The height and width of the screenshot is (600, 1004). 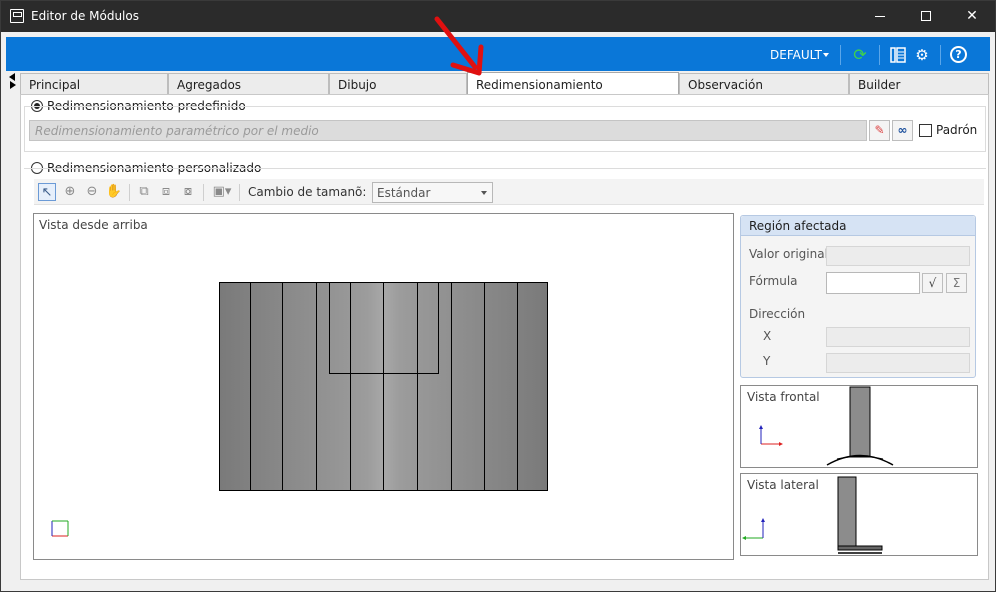 What do you see at coordinates (796, 55) in the screenshot?
I see `profile-dropdown: DEFAULT` at bounding box center [796, 55].